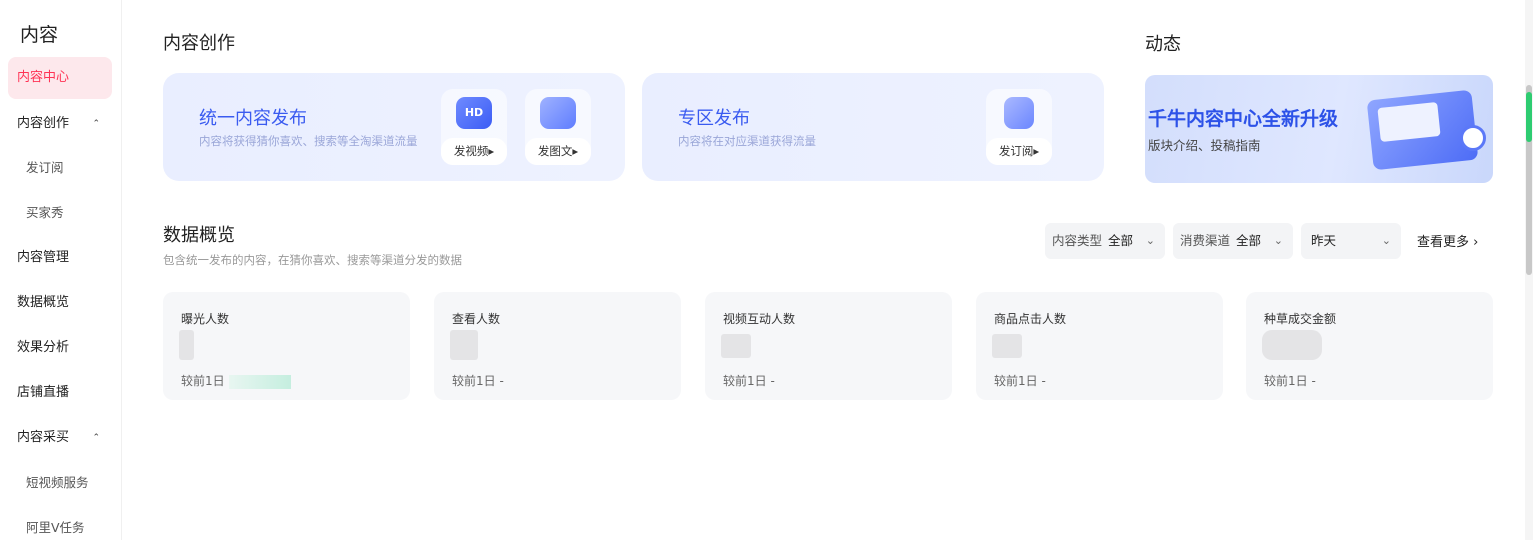  Describe the element at coordinates (43, 123) in the screenshot. I see `sidebar-item-label: 内容创作` at that location.